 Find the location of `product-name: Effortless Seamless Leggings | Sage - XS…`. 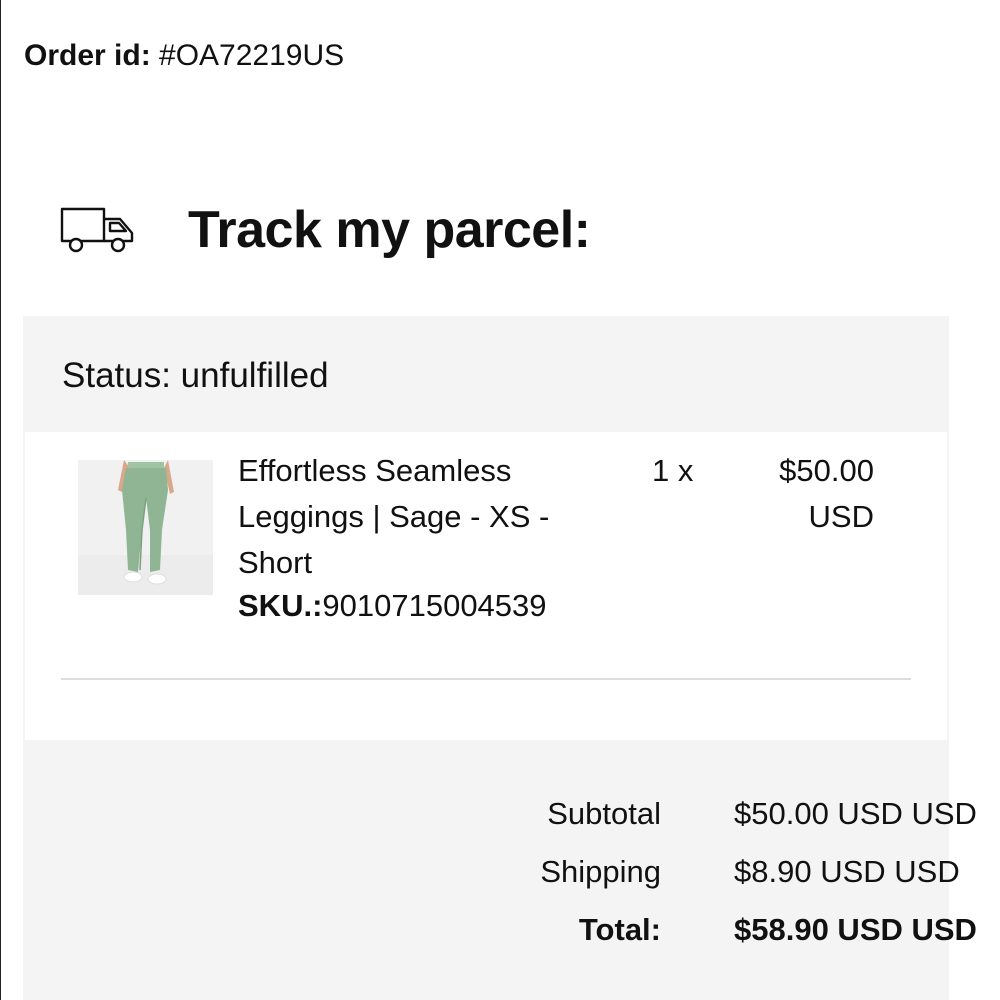

product-name: Effortless Seamless Leggings | Sage - XS… is located at coordinates (428, 517).